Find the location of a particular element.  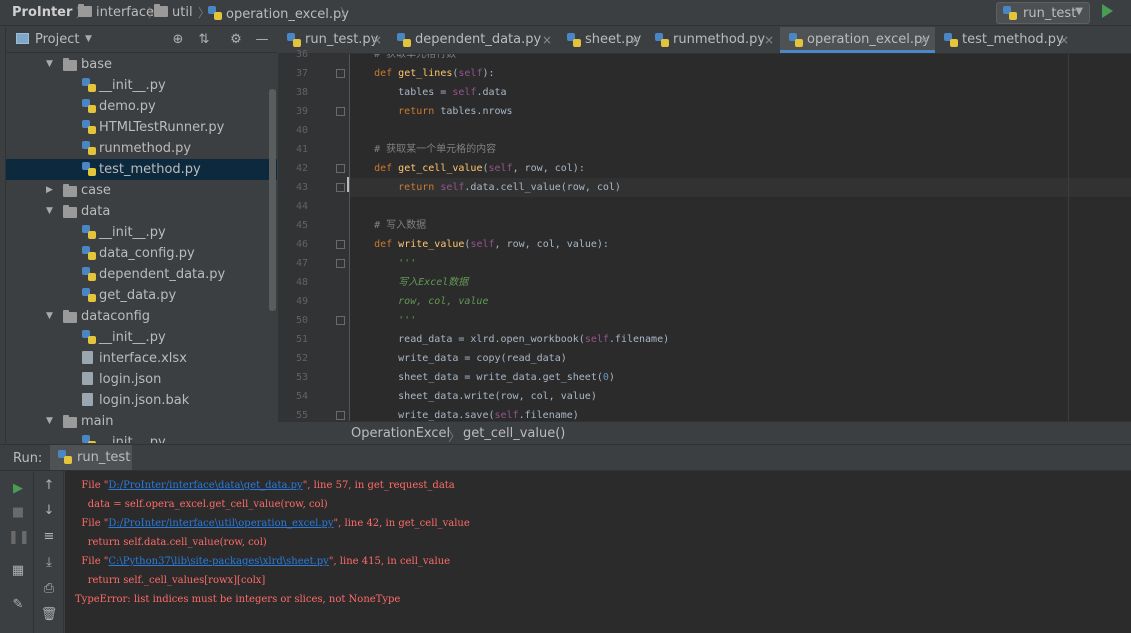

rerun-icon: ▶ is located at coordinates (18, 489).